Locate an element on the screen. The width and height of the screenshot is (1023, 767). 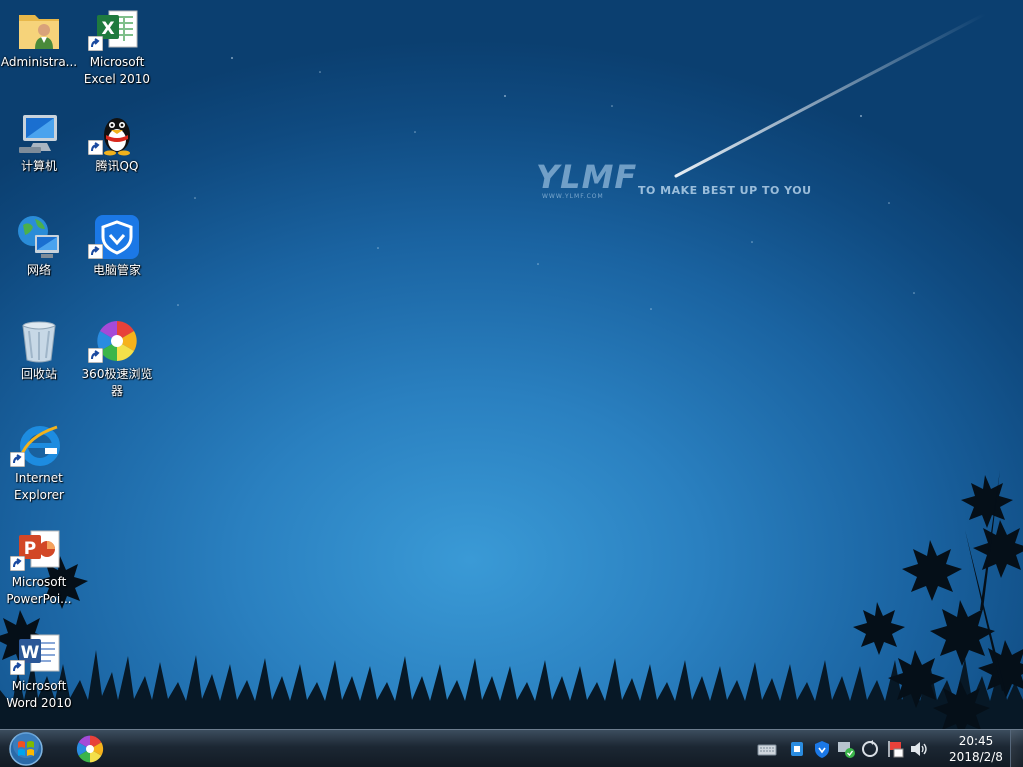
wallpaper-logo: YLMF WWW.YLMF.COM TO MAKE BEST UP TO YOU is located at coordinates (686, 179).